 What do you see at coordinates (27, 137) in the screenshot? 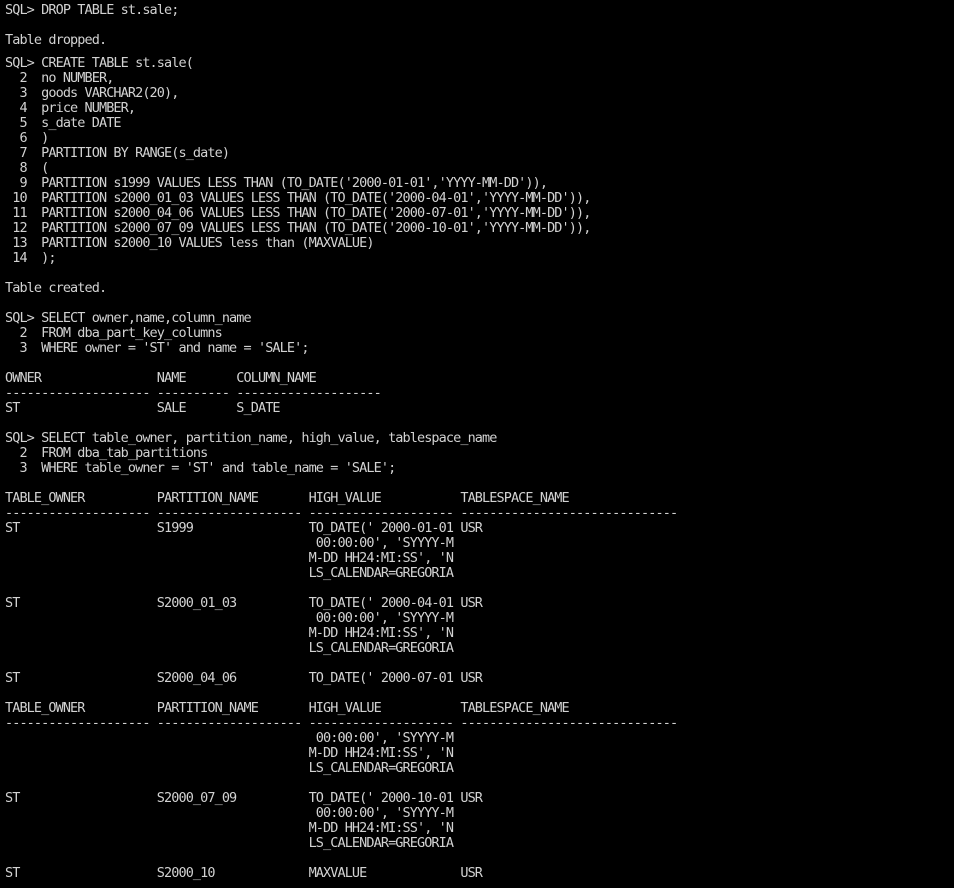
I see `terminal-line: 6 )` at bounding box center [27, 137].